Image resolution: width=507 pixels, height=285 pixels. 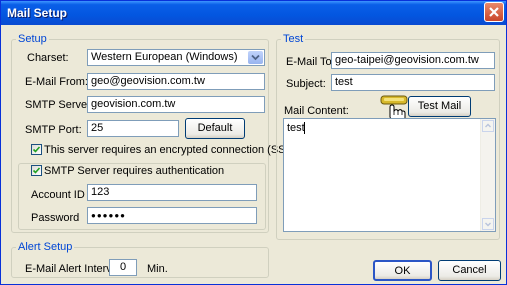 What do you see at coordinates (310, 62) in the screenshot?
I see `to-label: E-Mail To:` at bounding box center [310, 62].